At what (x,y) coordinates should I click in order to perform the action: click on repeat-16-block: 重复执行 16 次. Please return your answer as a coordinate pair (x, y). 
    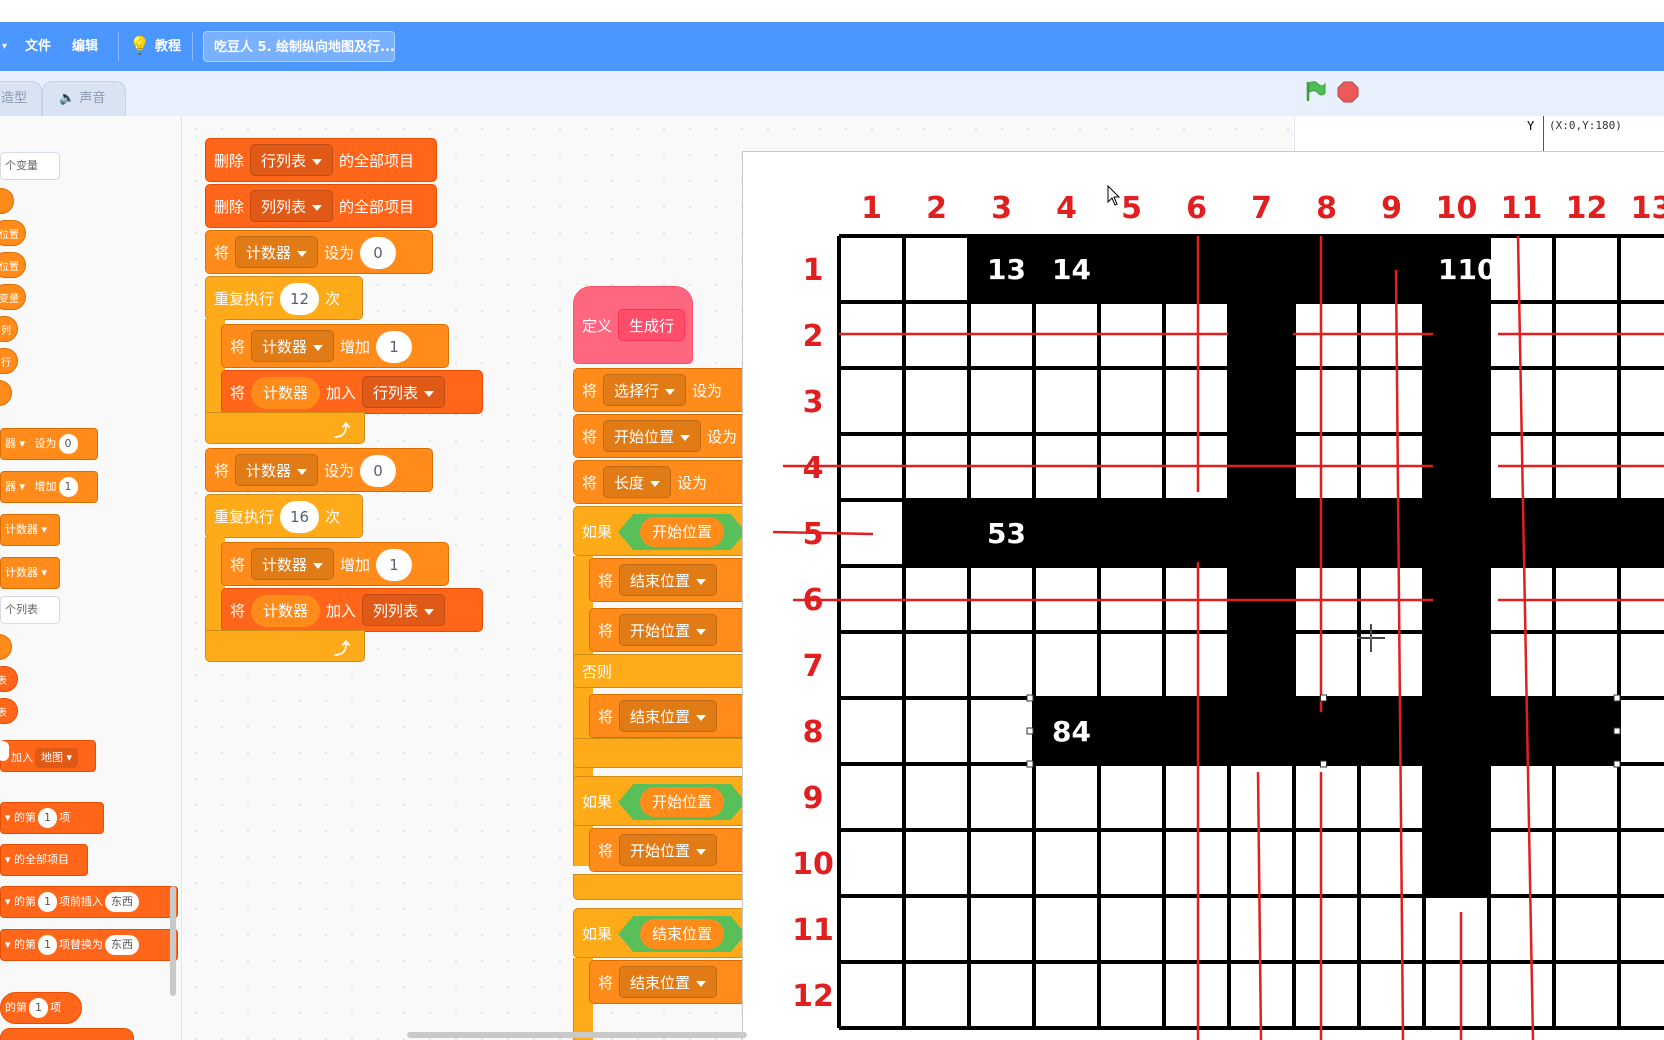
    Looking at the image, I should click on (284, 516).